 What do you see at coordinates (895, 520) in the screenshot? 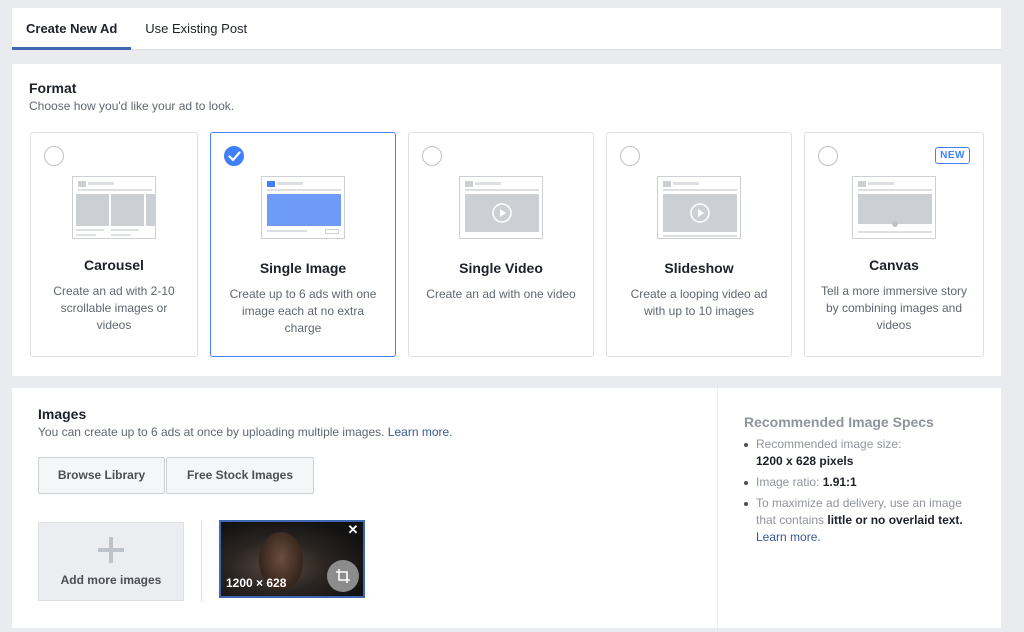
I see `spec-delivery-bold: little or no overlaid text.` at bounding box center [895, 520].